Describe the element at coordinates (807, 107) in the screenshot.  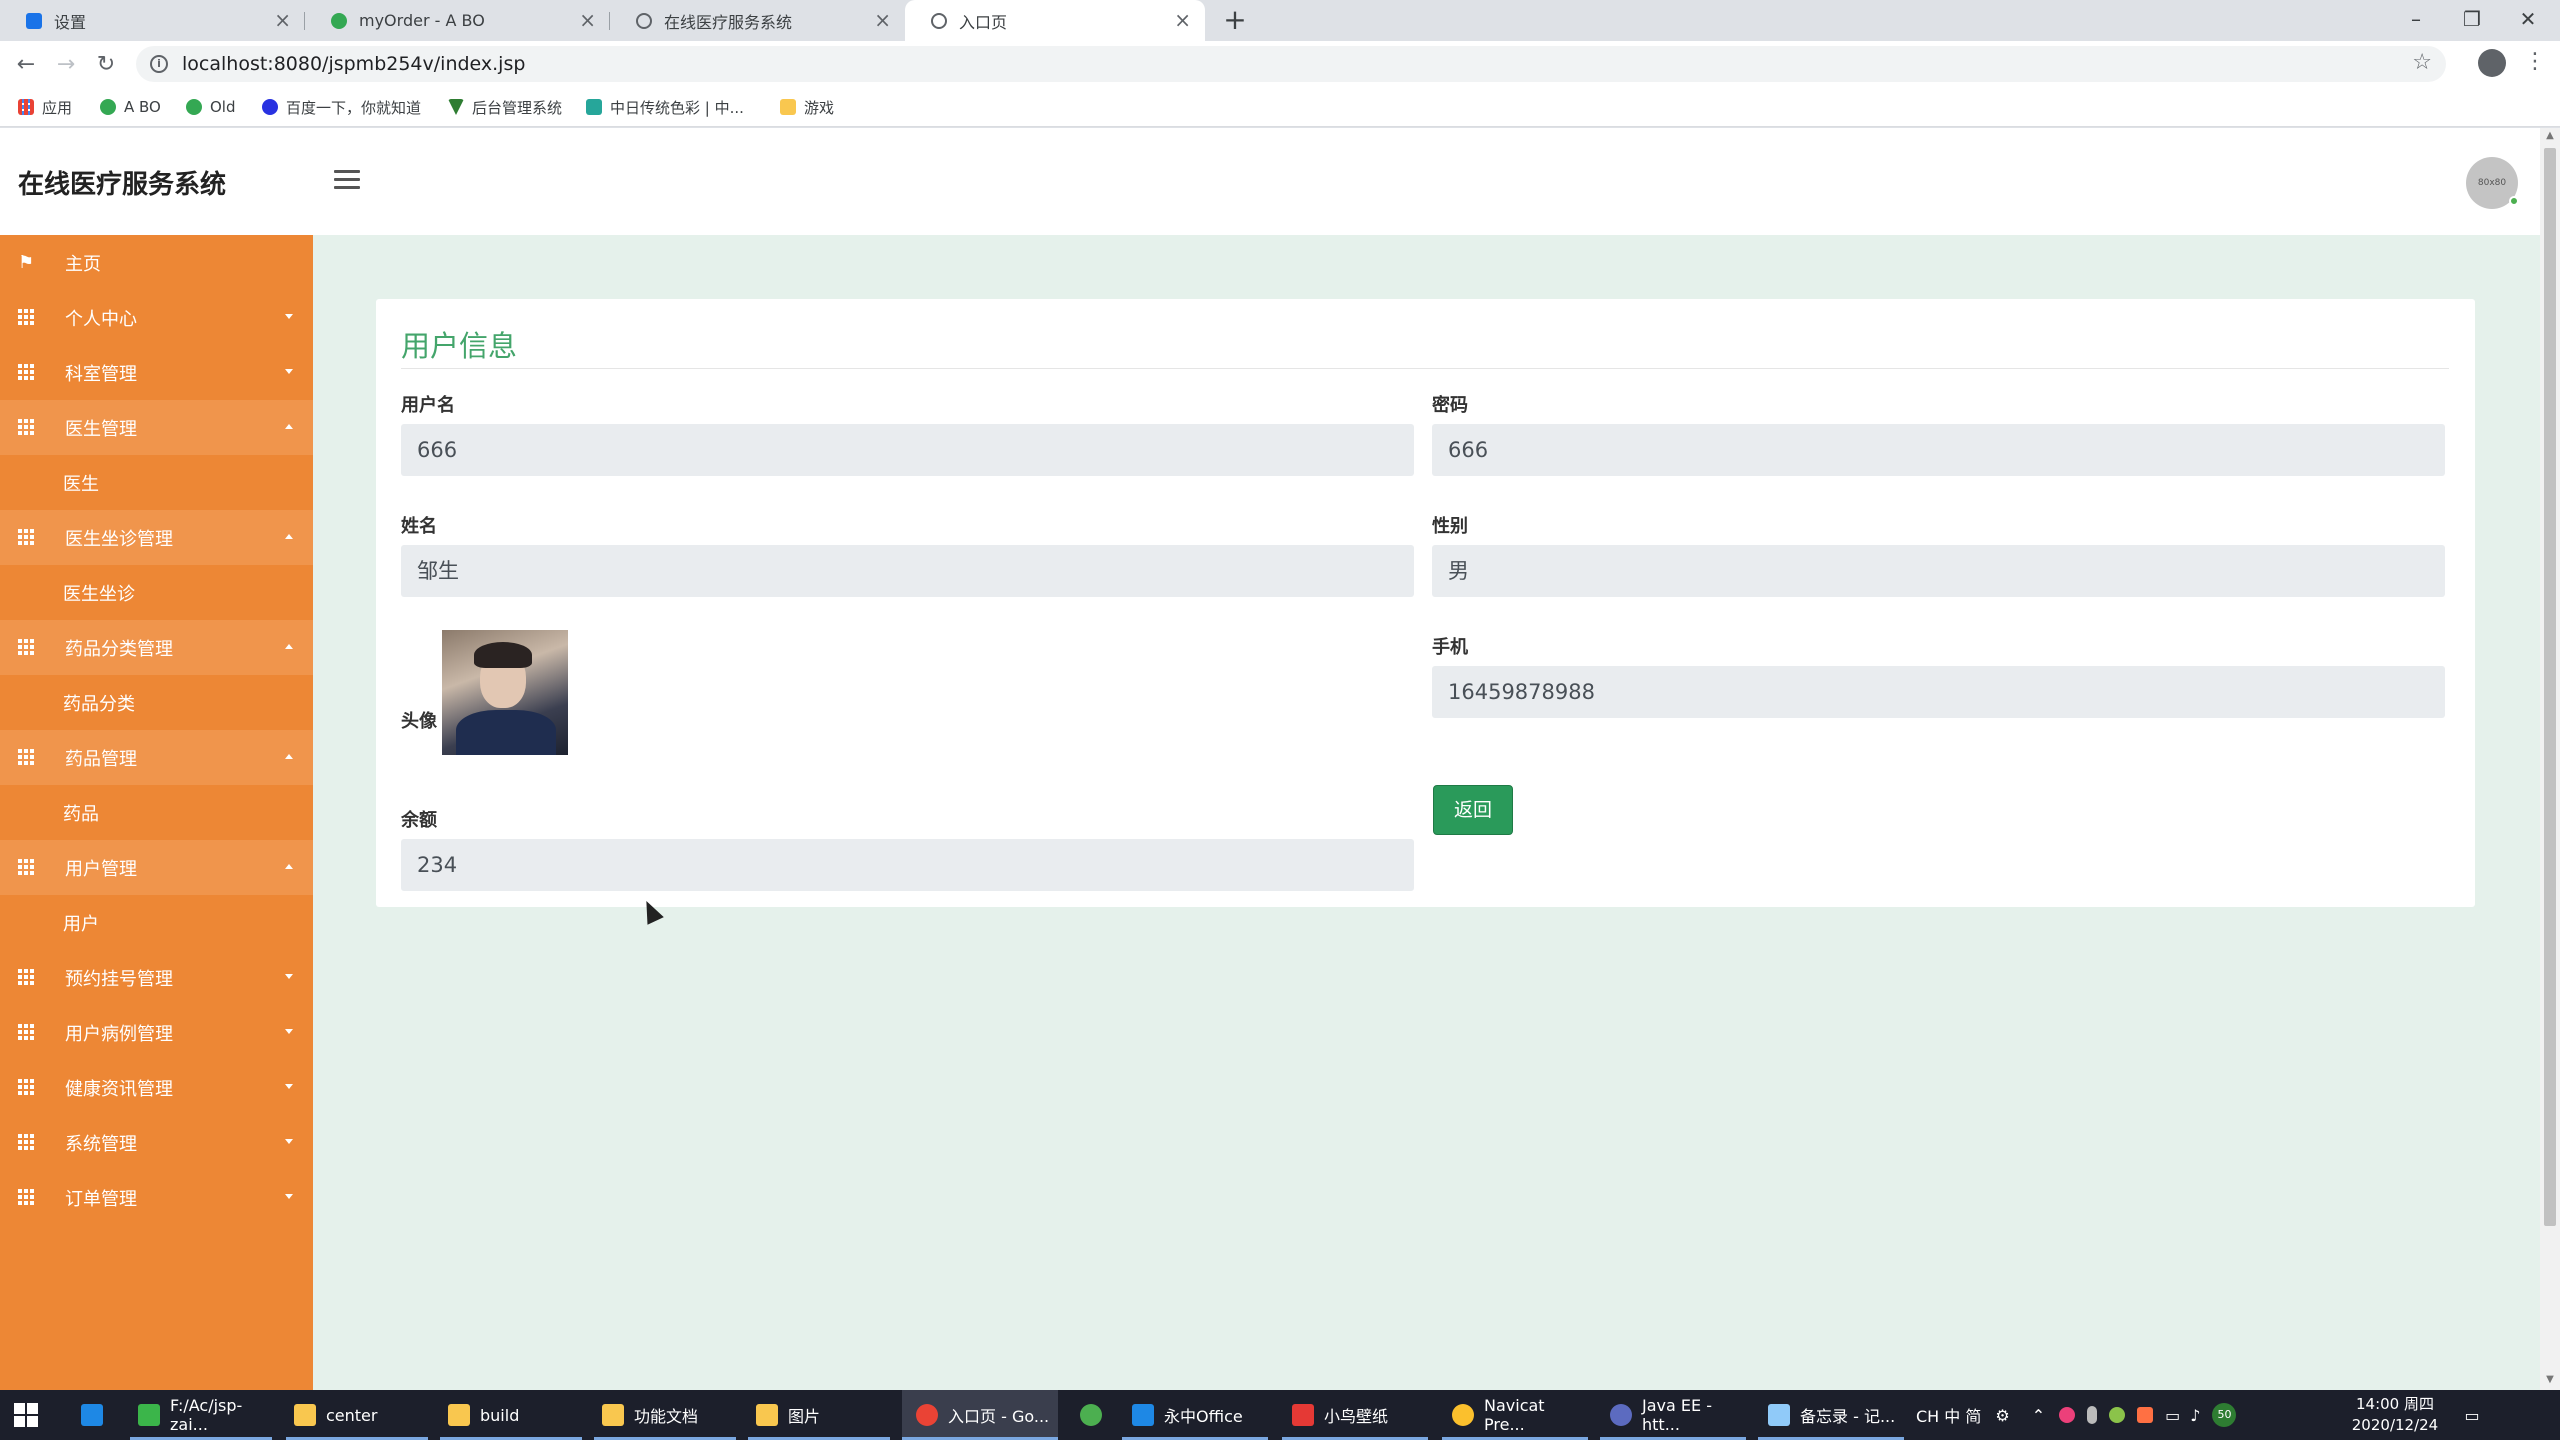
I see `bookmark-games: 游戏` at that location.